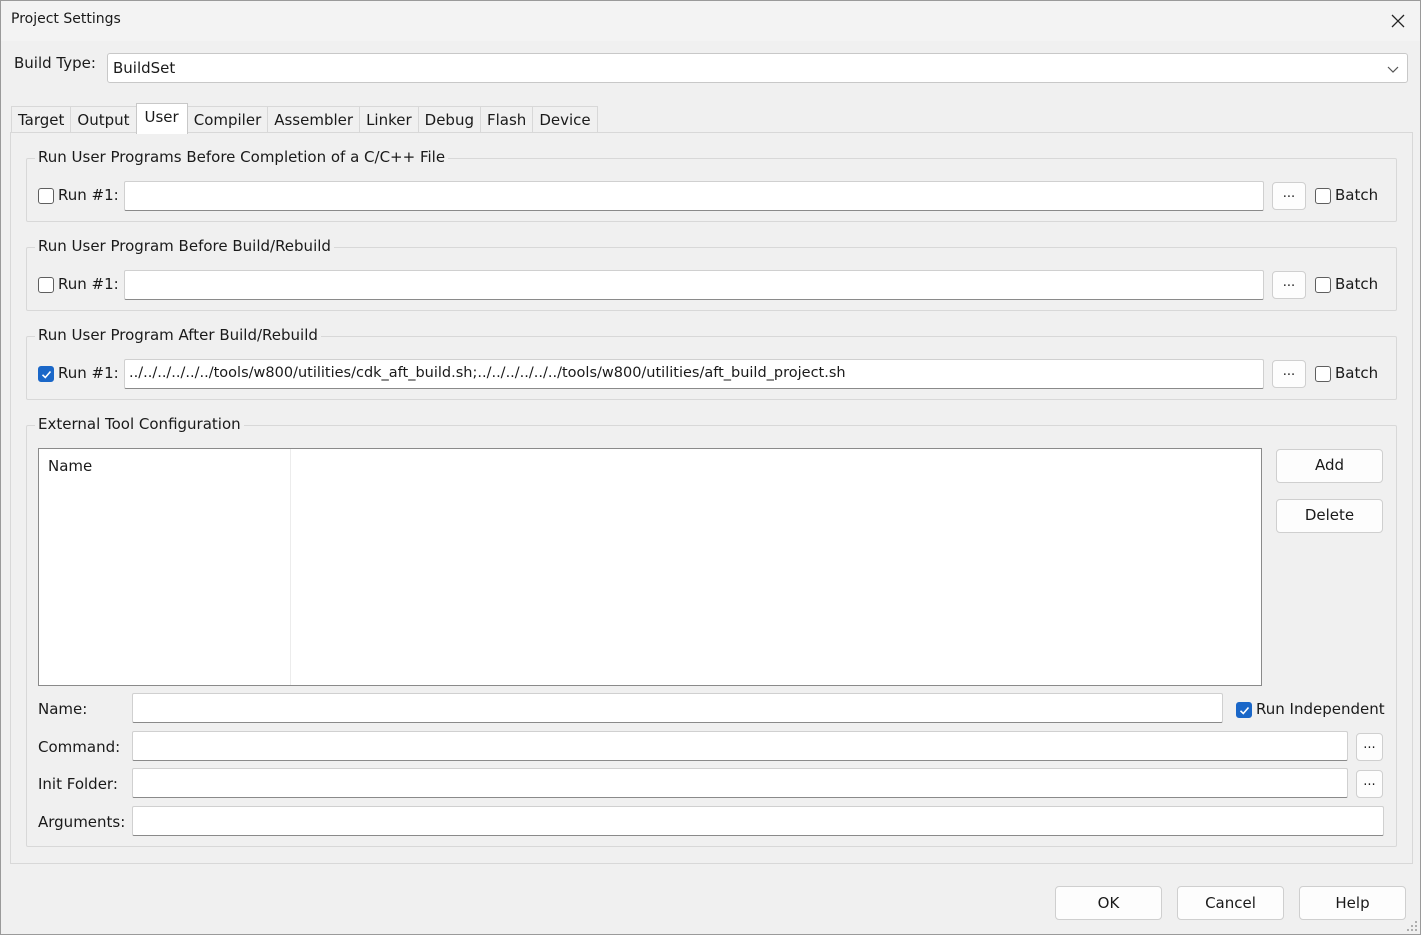 Image resolution: width=1421 pixels, height=935 pixels. What do you see at coordinates (1323, 285) in the screenshot?
I see `before-build-batch-checkbox` at bounding box center [1323, 285].